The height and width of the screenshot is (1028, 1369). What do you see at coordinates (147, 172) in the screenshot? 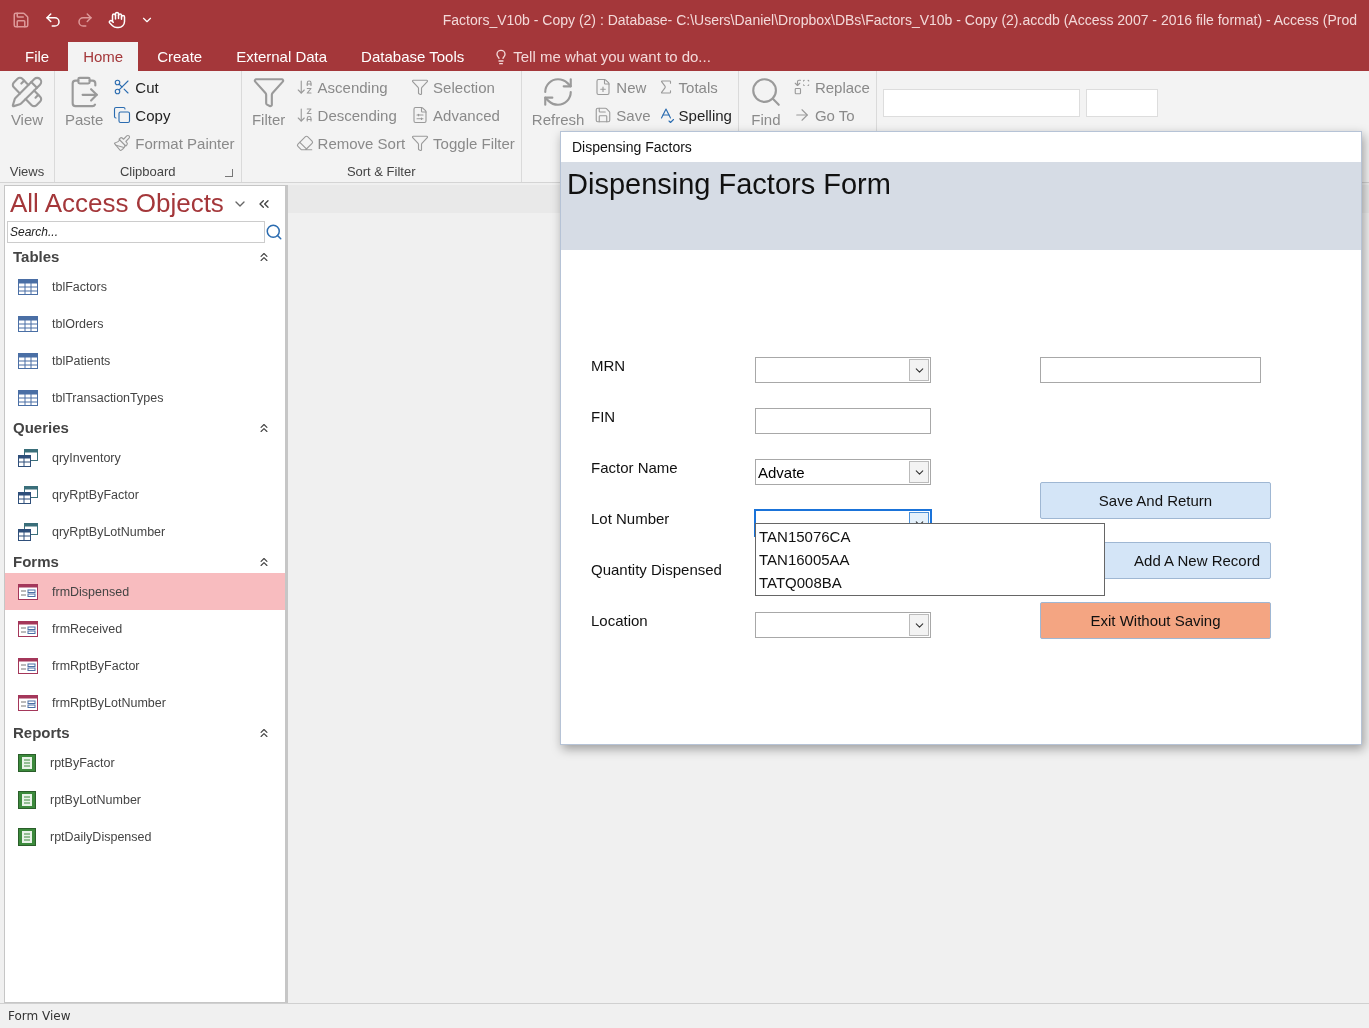
I see `group-label: Clipboard` at bounding box center [147, 172].